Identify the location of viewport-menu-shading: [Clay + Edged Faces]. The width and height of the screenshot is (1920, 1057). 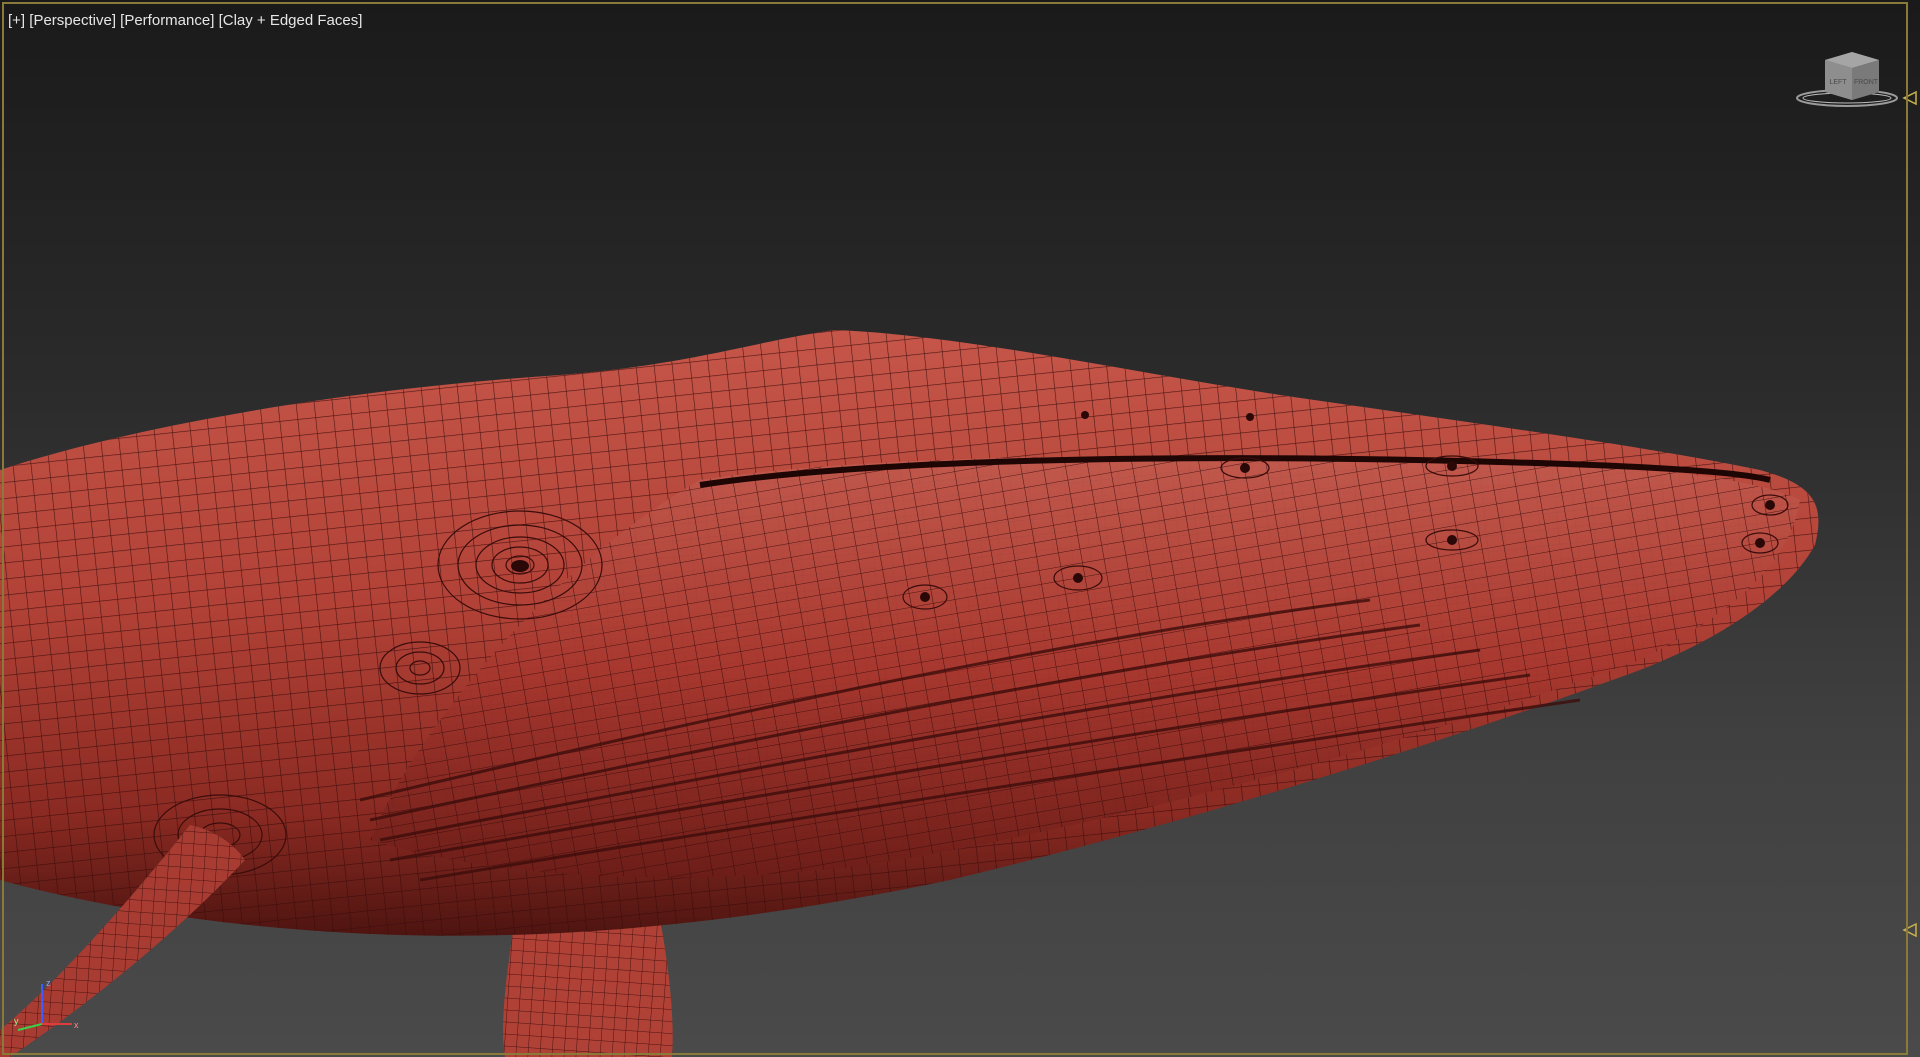
(291, 20).